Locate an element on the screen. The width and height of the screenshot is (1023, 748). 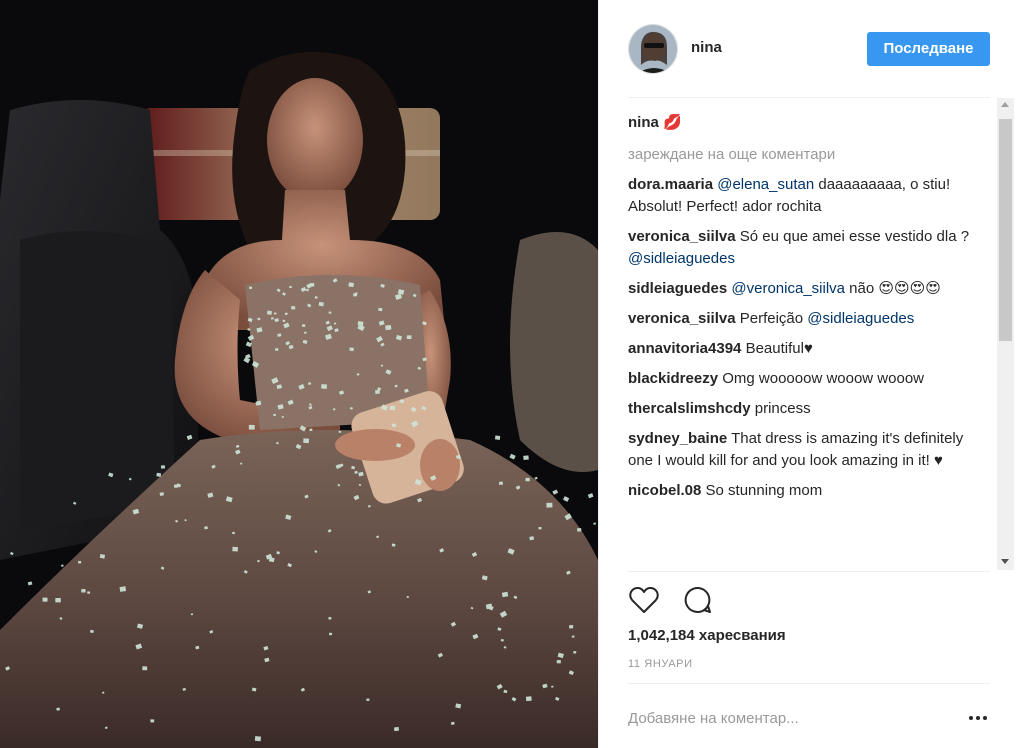
comment: blackidreezy Omg wooooow wooow wooow is located at coordinates (810, 379).